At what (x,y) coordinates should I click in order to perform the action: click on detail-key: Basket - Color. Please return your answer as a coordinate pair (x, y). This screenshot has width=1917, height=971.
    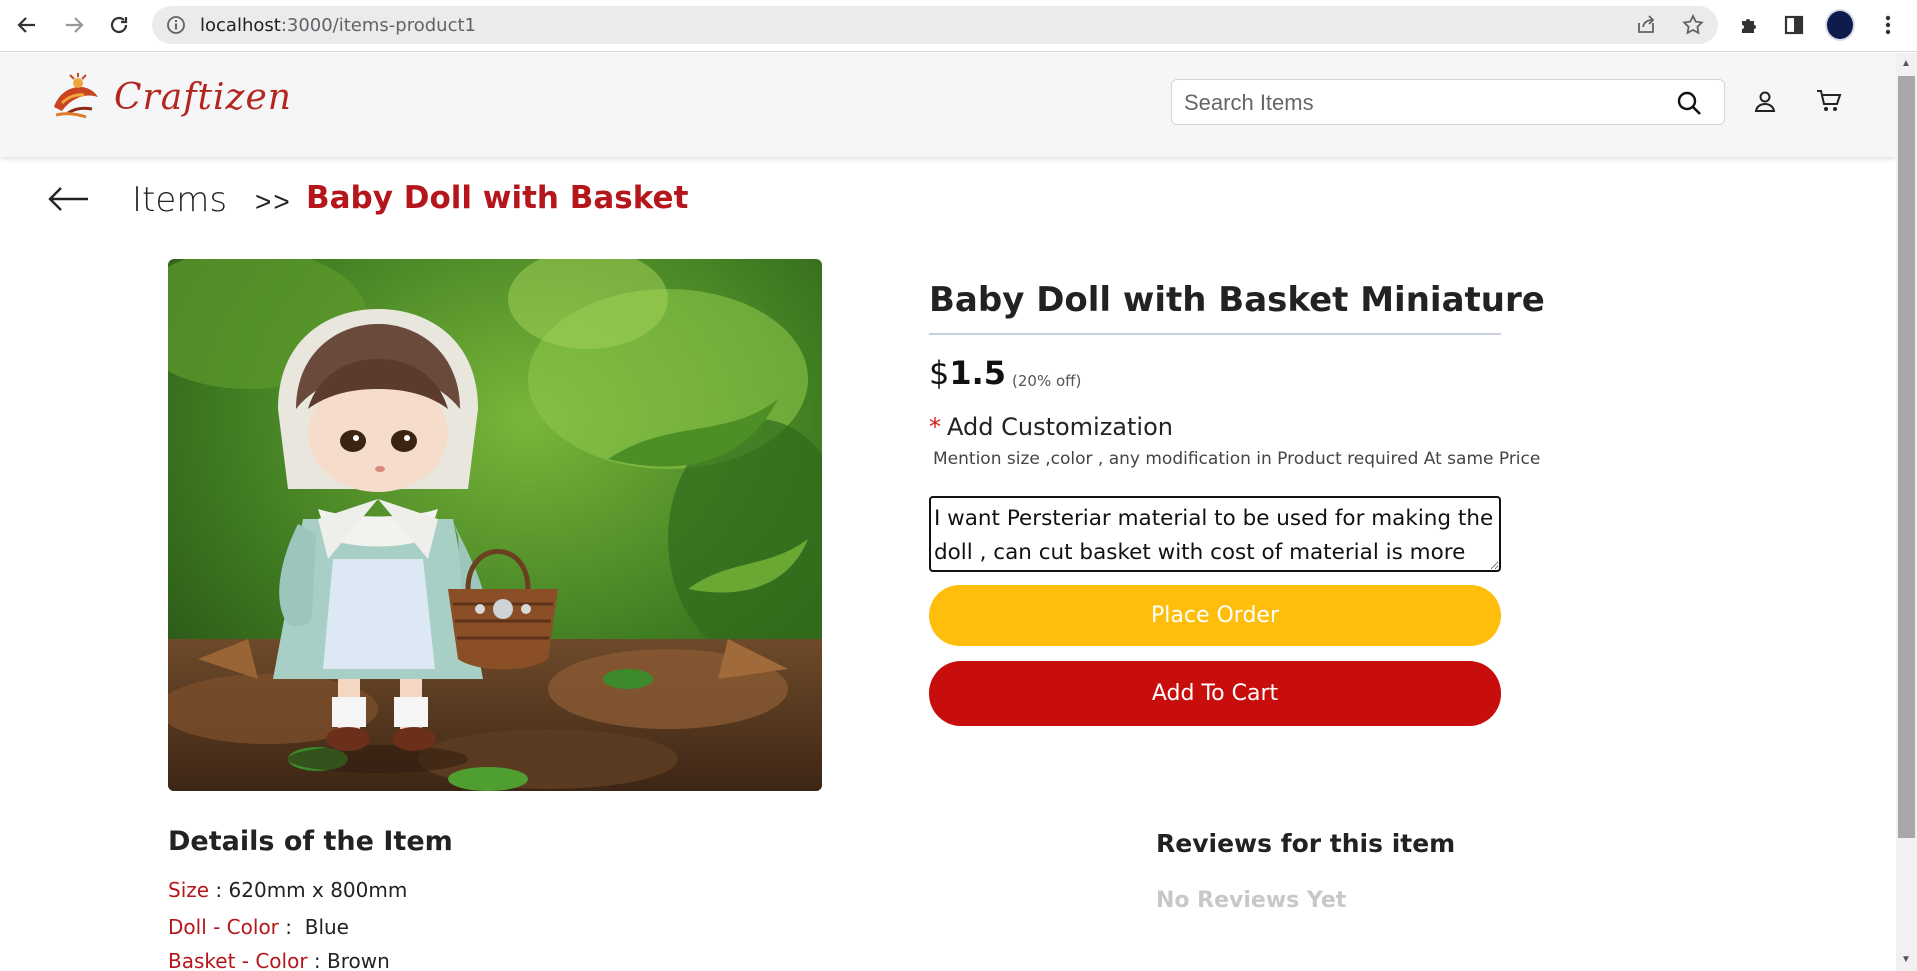
    Looking at the image, I should click on (238, 960).